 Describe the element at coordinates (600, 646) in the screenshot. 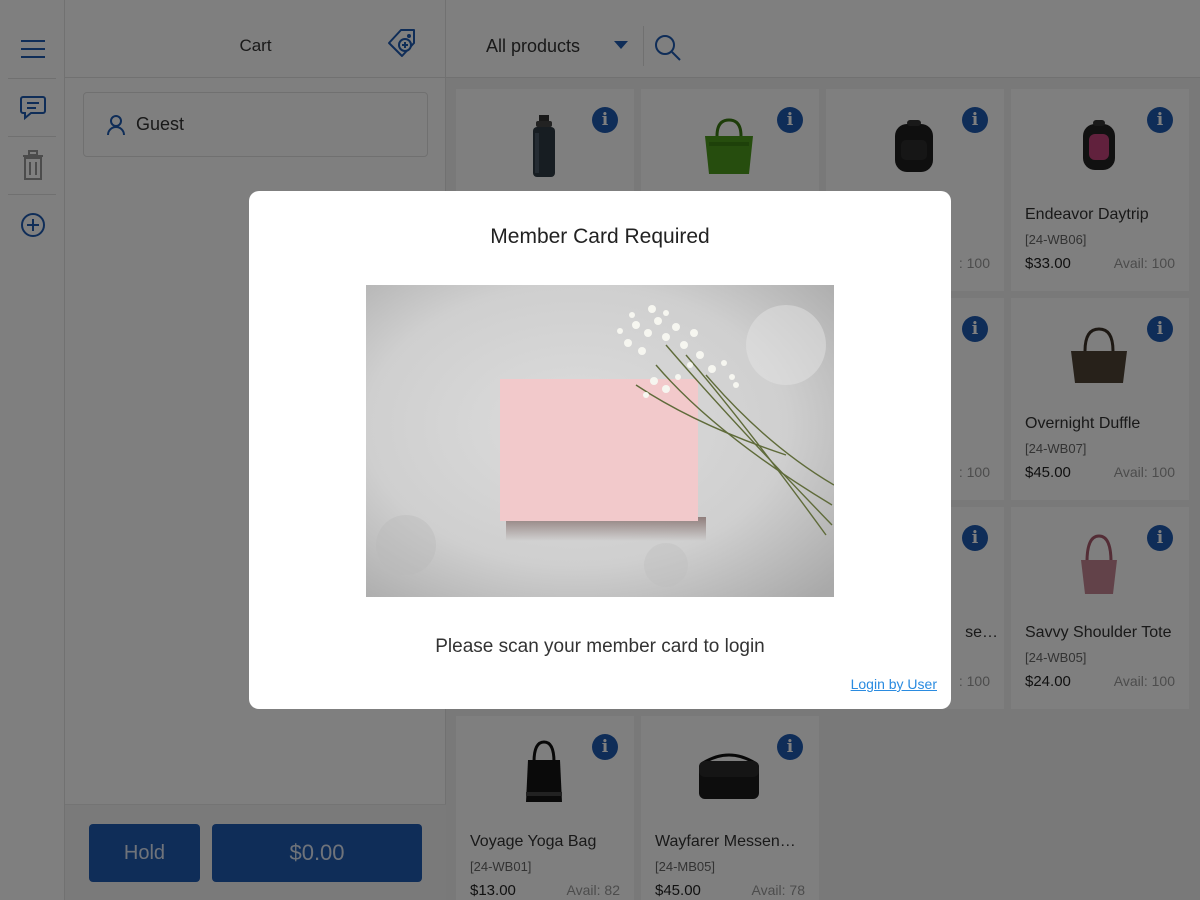

I see `dialog-message: Please scan your member card to login` at that location.